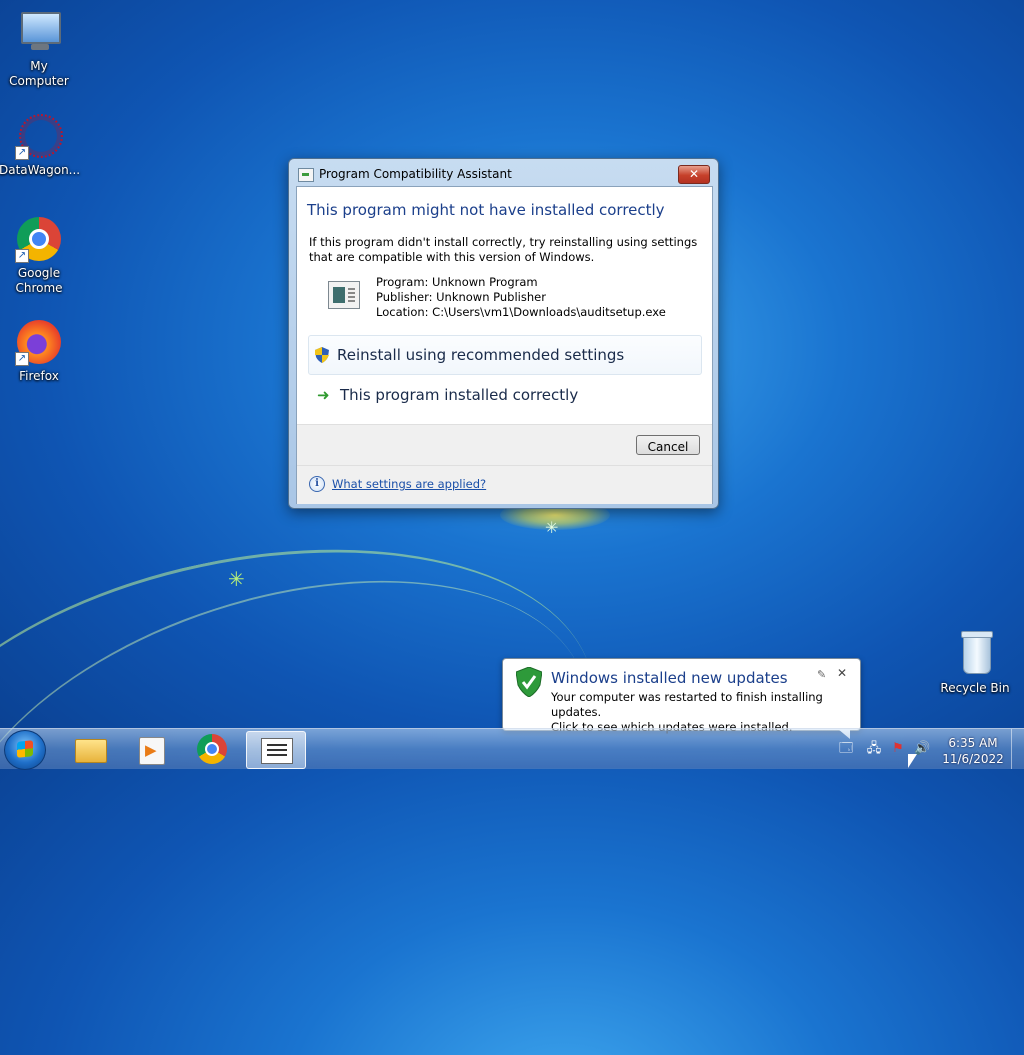 This screenshot has width=1024, height=1055. I want to click on desktop-icon-firefox: ↗ Firefox, so click(39, 351).